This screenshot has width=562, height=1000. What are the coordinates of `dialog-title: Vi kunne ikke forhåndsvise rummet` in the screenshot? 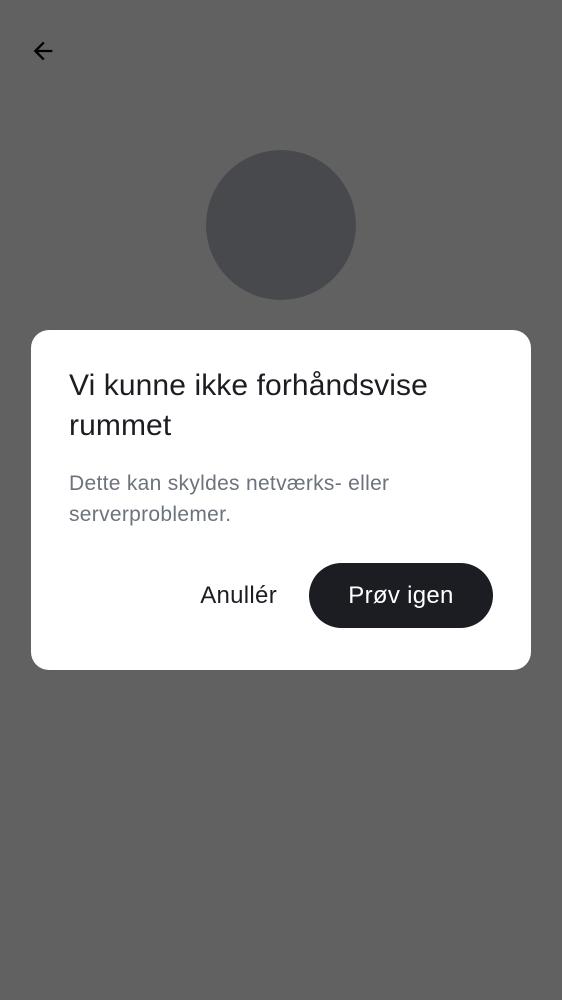 It's located at (248, 405).